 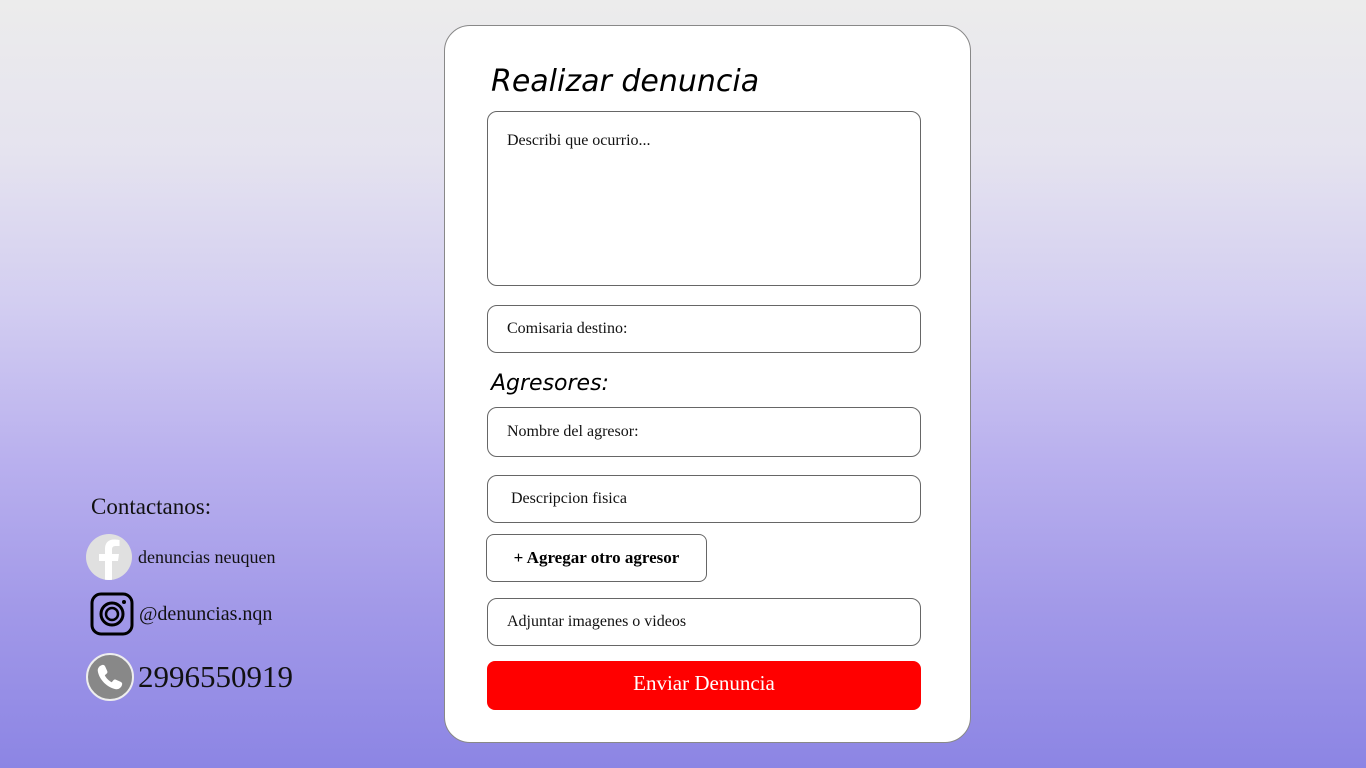 I want to click on add-agresor-button: + Agregar otro agresor, so click(x=596, y=558).